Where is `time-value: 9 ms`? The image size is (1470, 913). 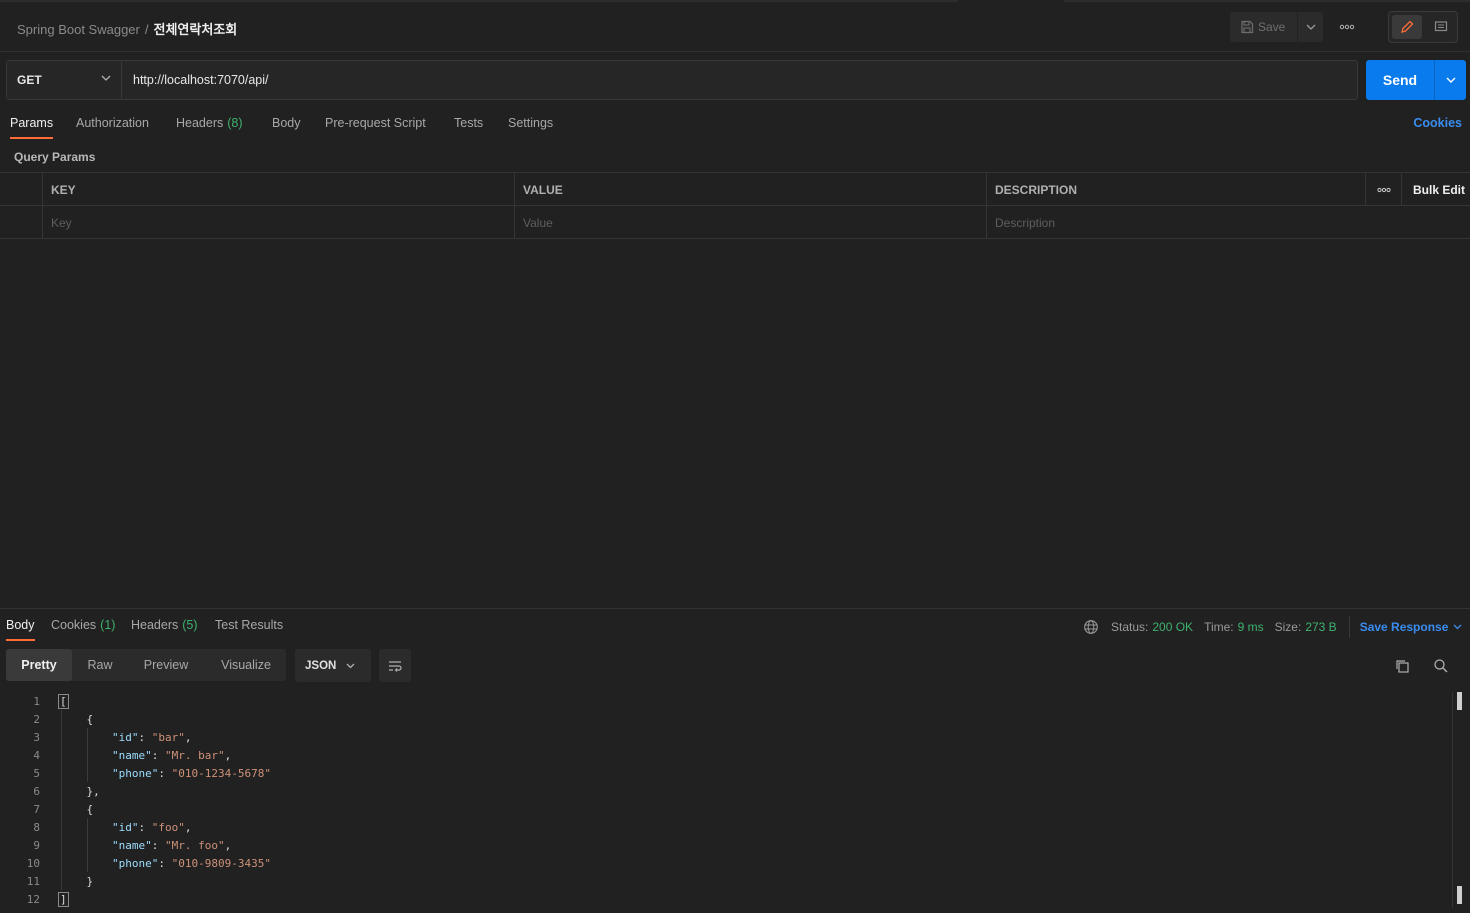
time-value: 9 ms is located at coordinates (1251, 627).